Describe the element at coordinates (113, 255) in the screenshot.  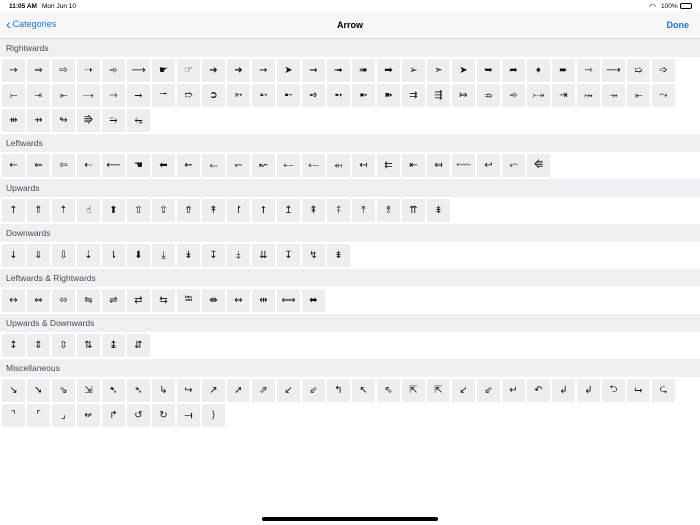
I see `symbol-cell: ⇂` at that location.